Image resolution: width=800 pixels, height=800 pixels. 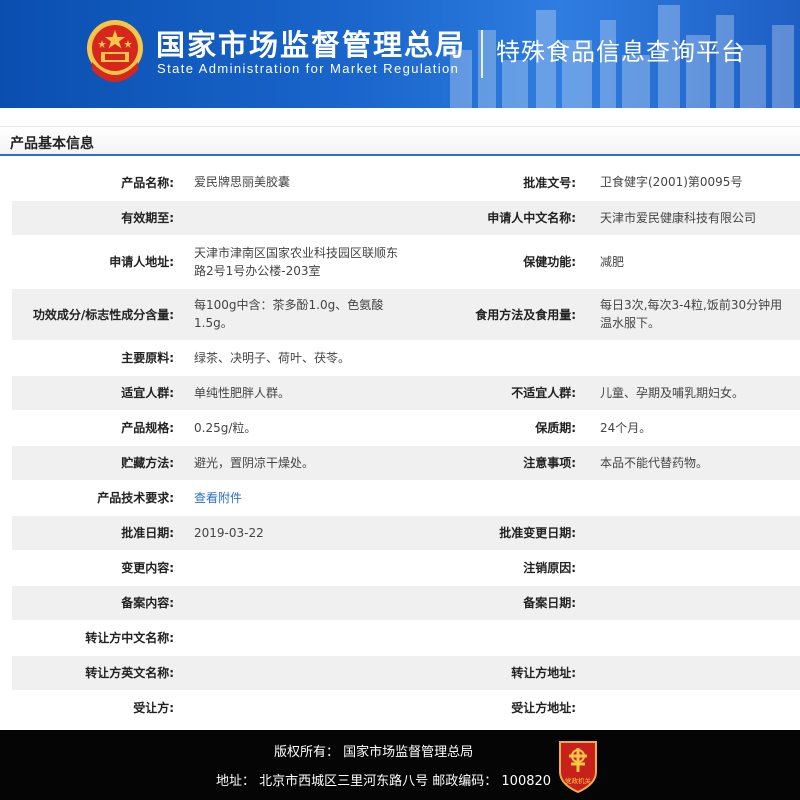 What do you see at coordinates (295, 314) in the screenshot?
I see `field-value: 每100g中含：茶多酚1.0g、色氨酸1.5g。` at bounding box center [295, 314].